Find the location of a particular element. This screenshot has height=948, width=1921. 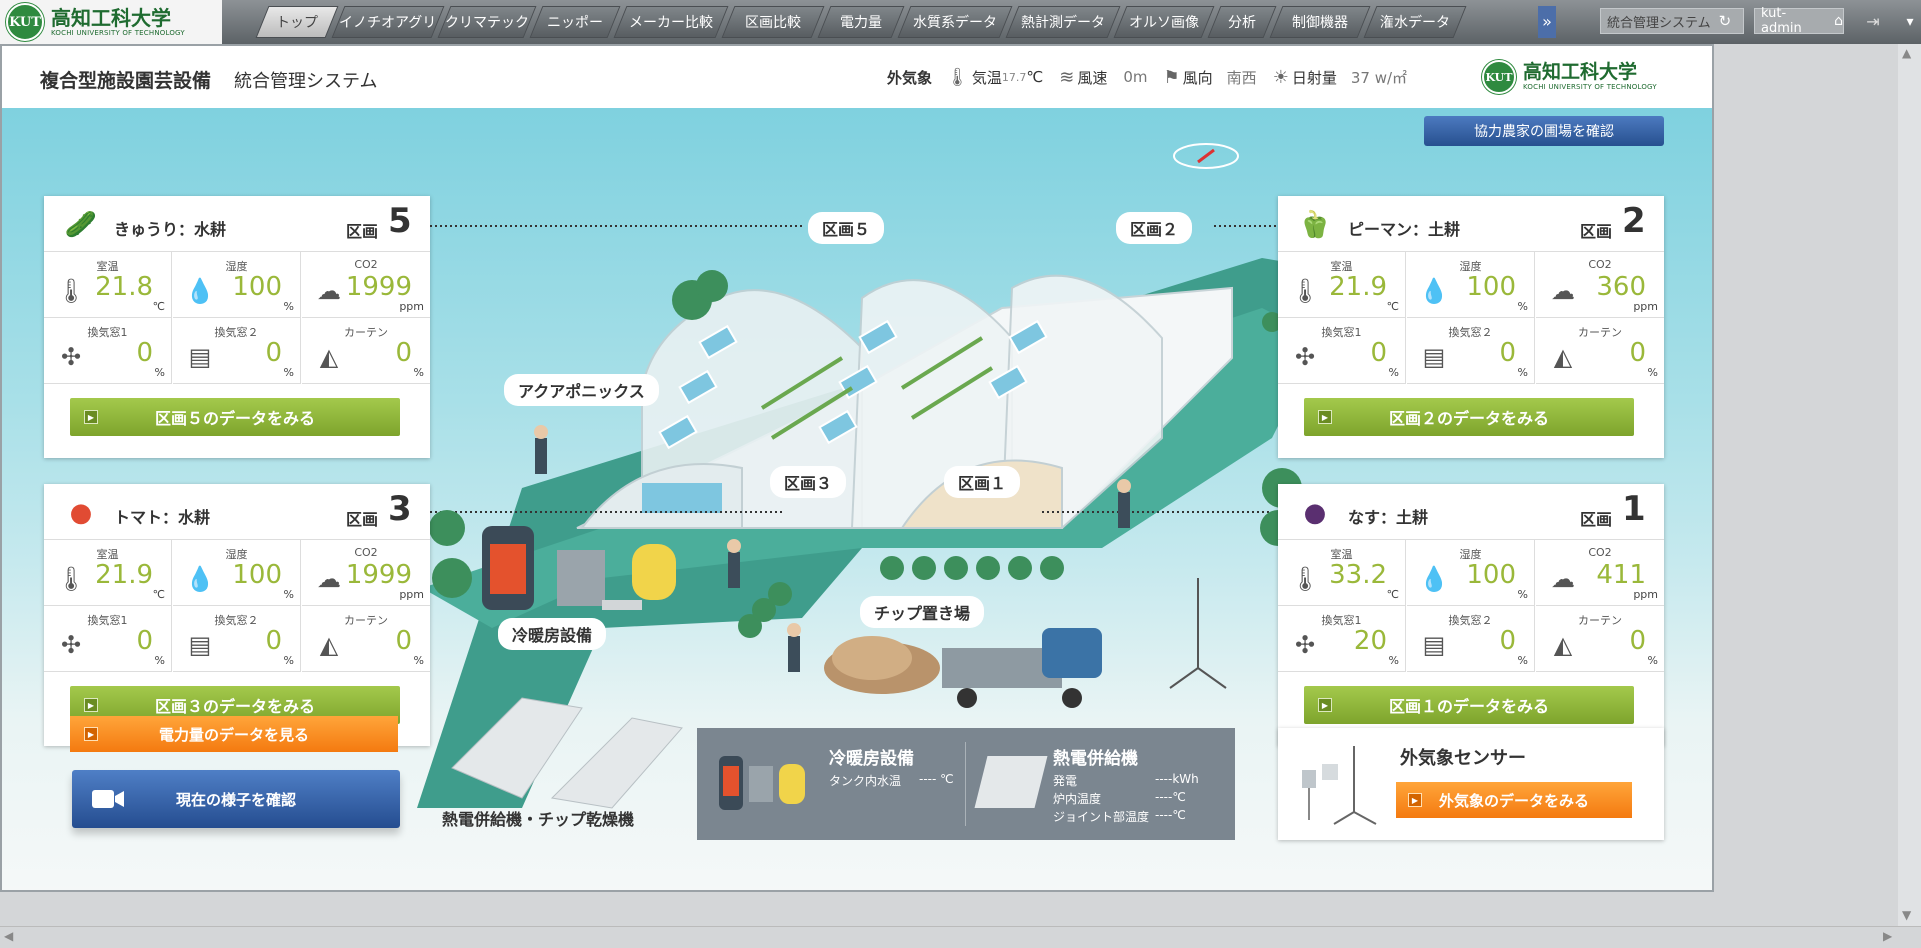

logout-icon: ⇥ is located at coordinates (1873, 21).